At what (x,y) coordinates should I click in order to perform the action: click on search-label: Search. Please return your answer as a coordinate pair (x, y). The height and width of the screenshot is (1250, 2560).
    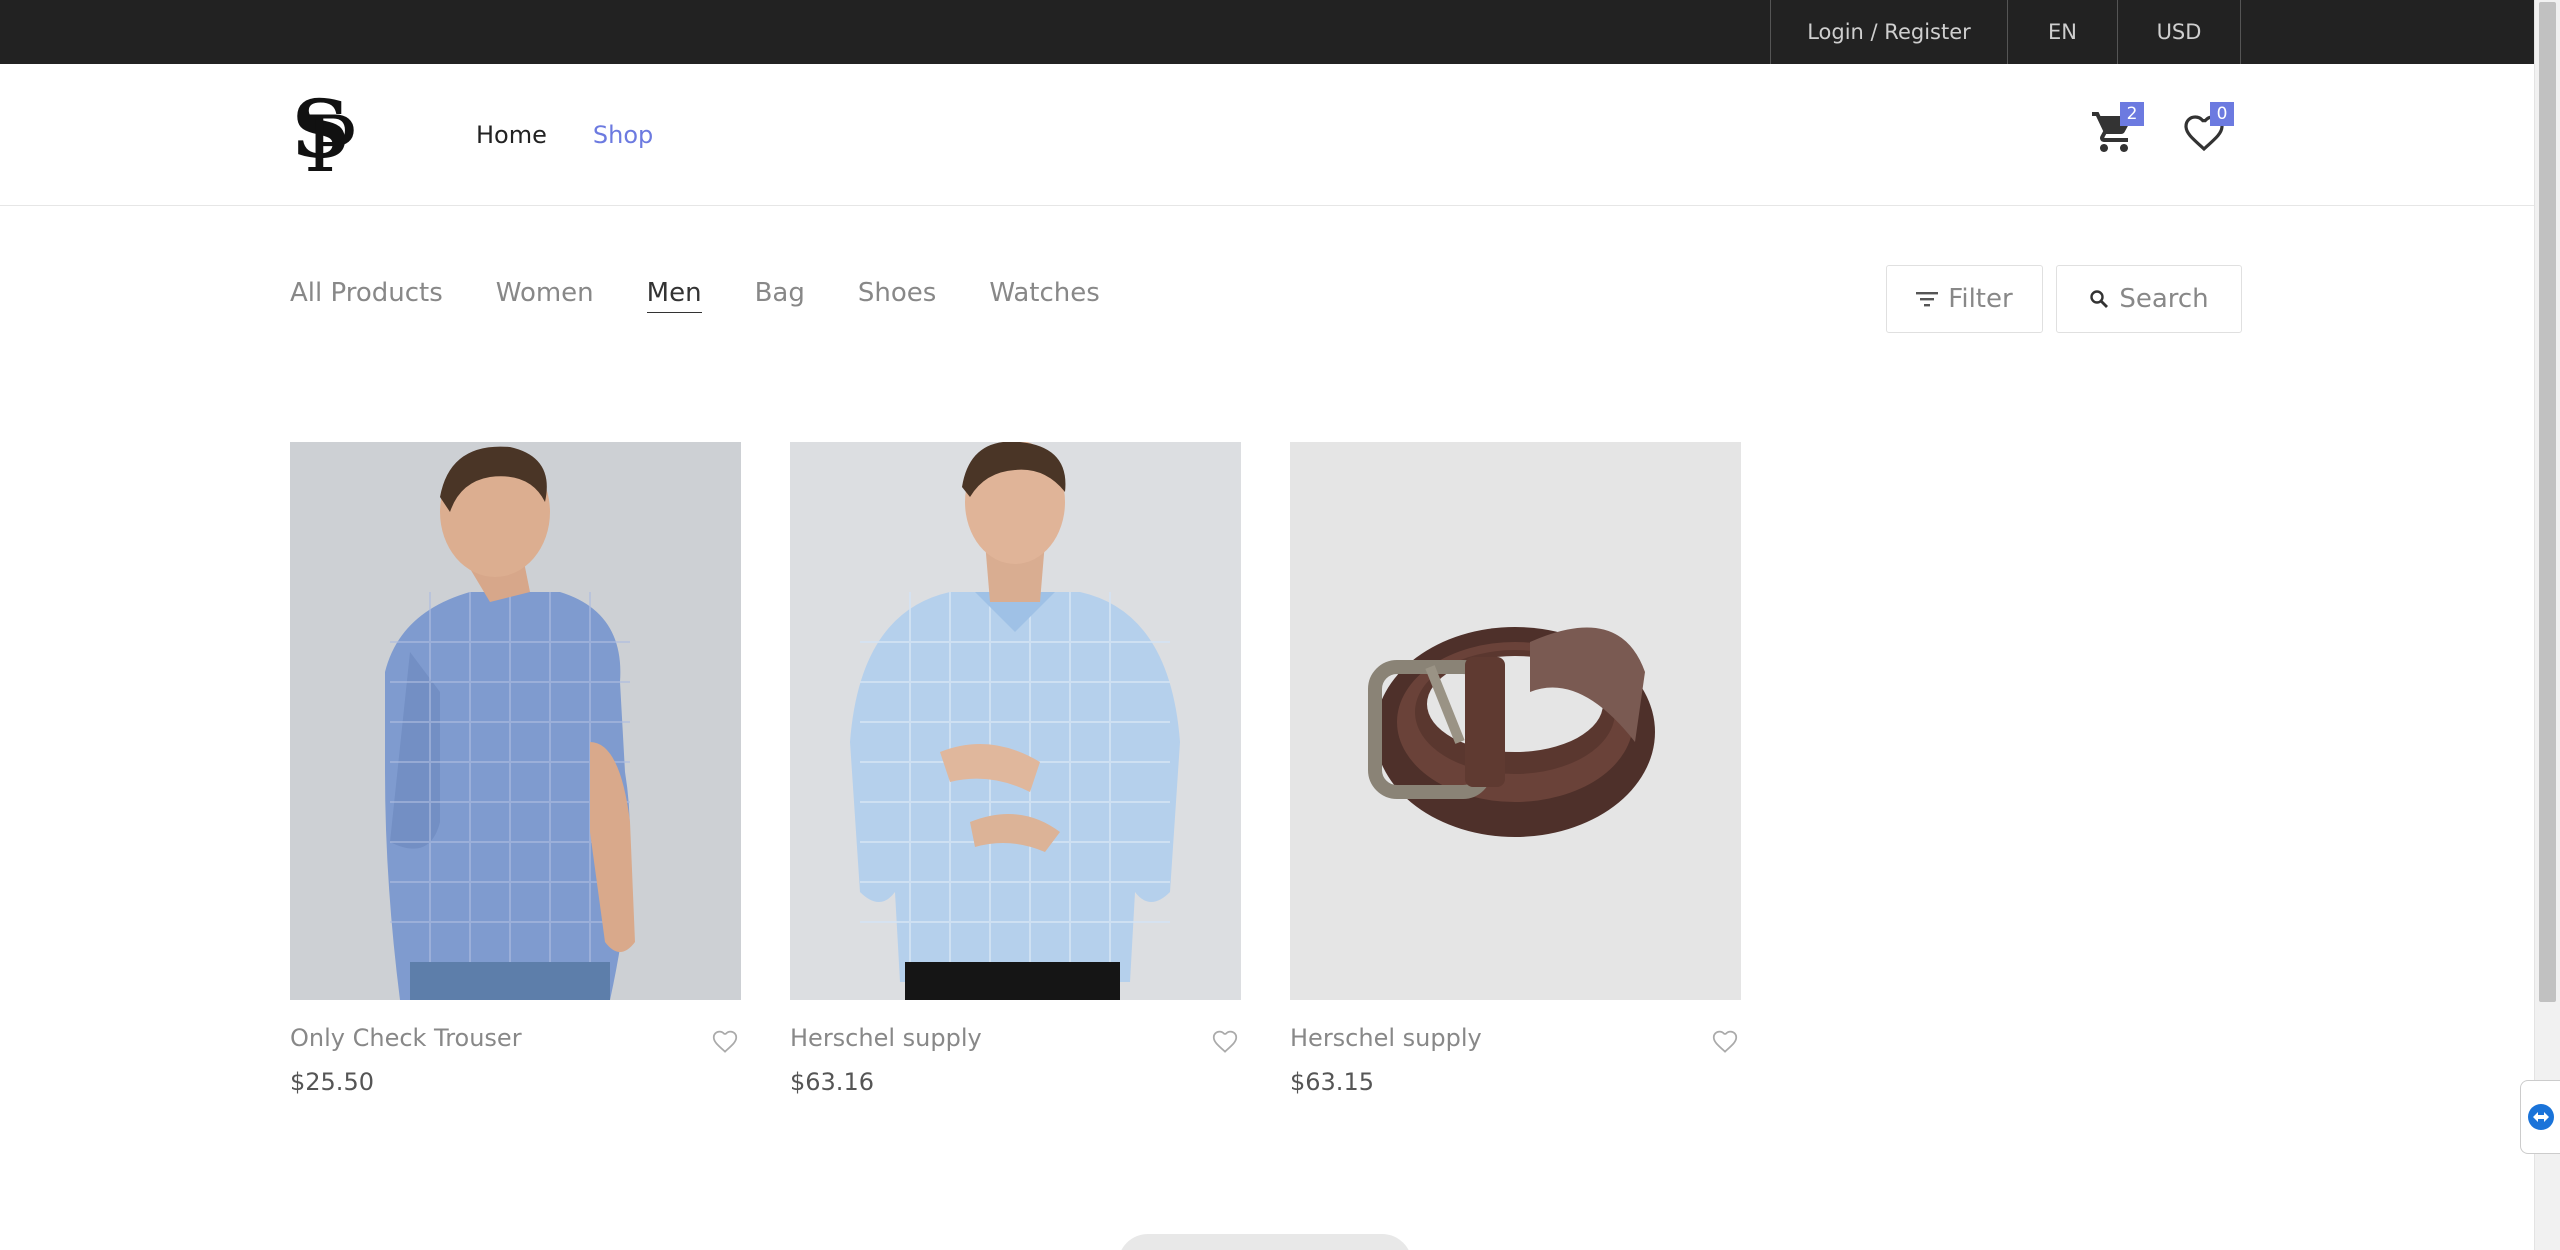
    Looking at the image, I should click on (2164, 299).